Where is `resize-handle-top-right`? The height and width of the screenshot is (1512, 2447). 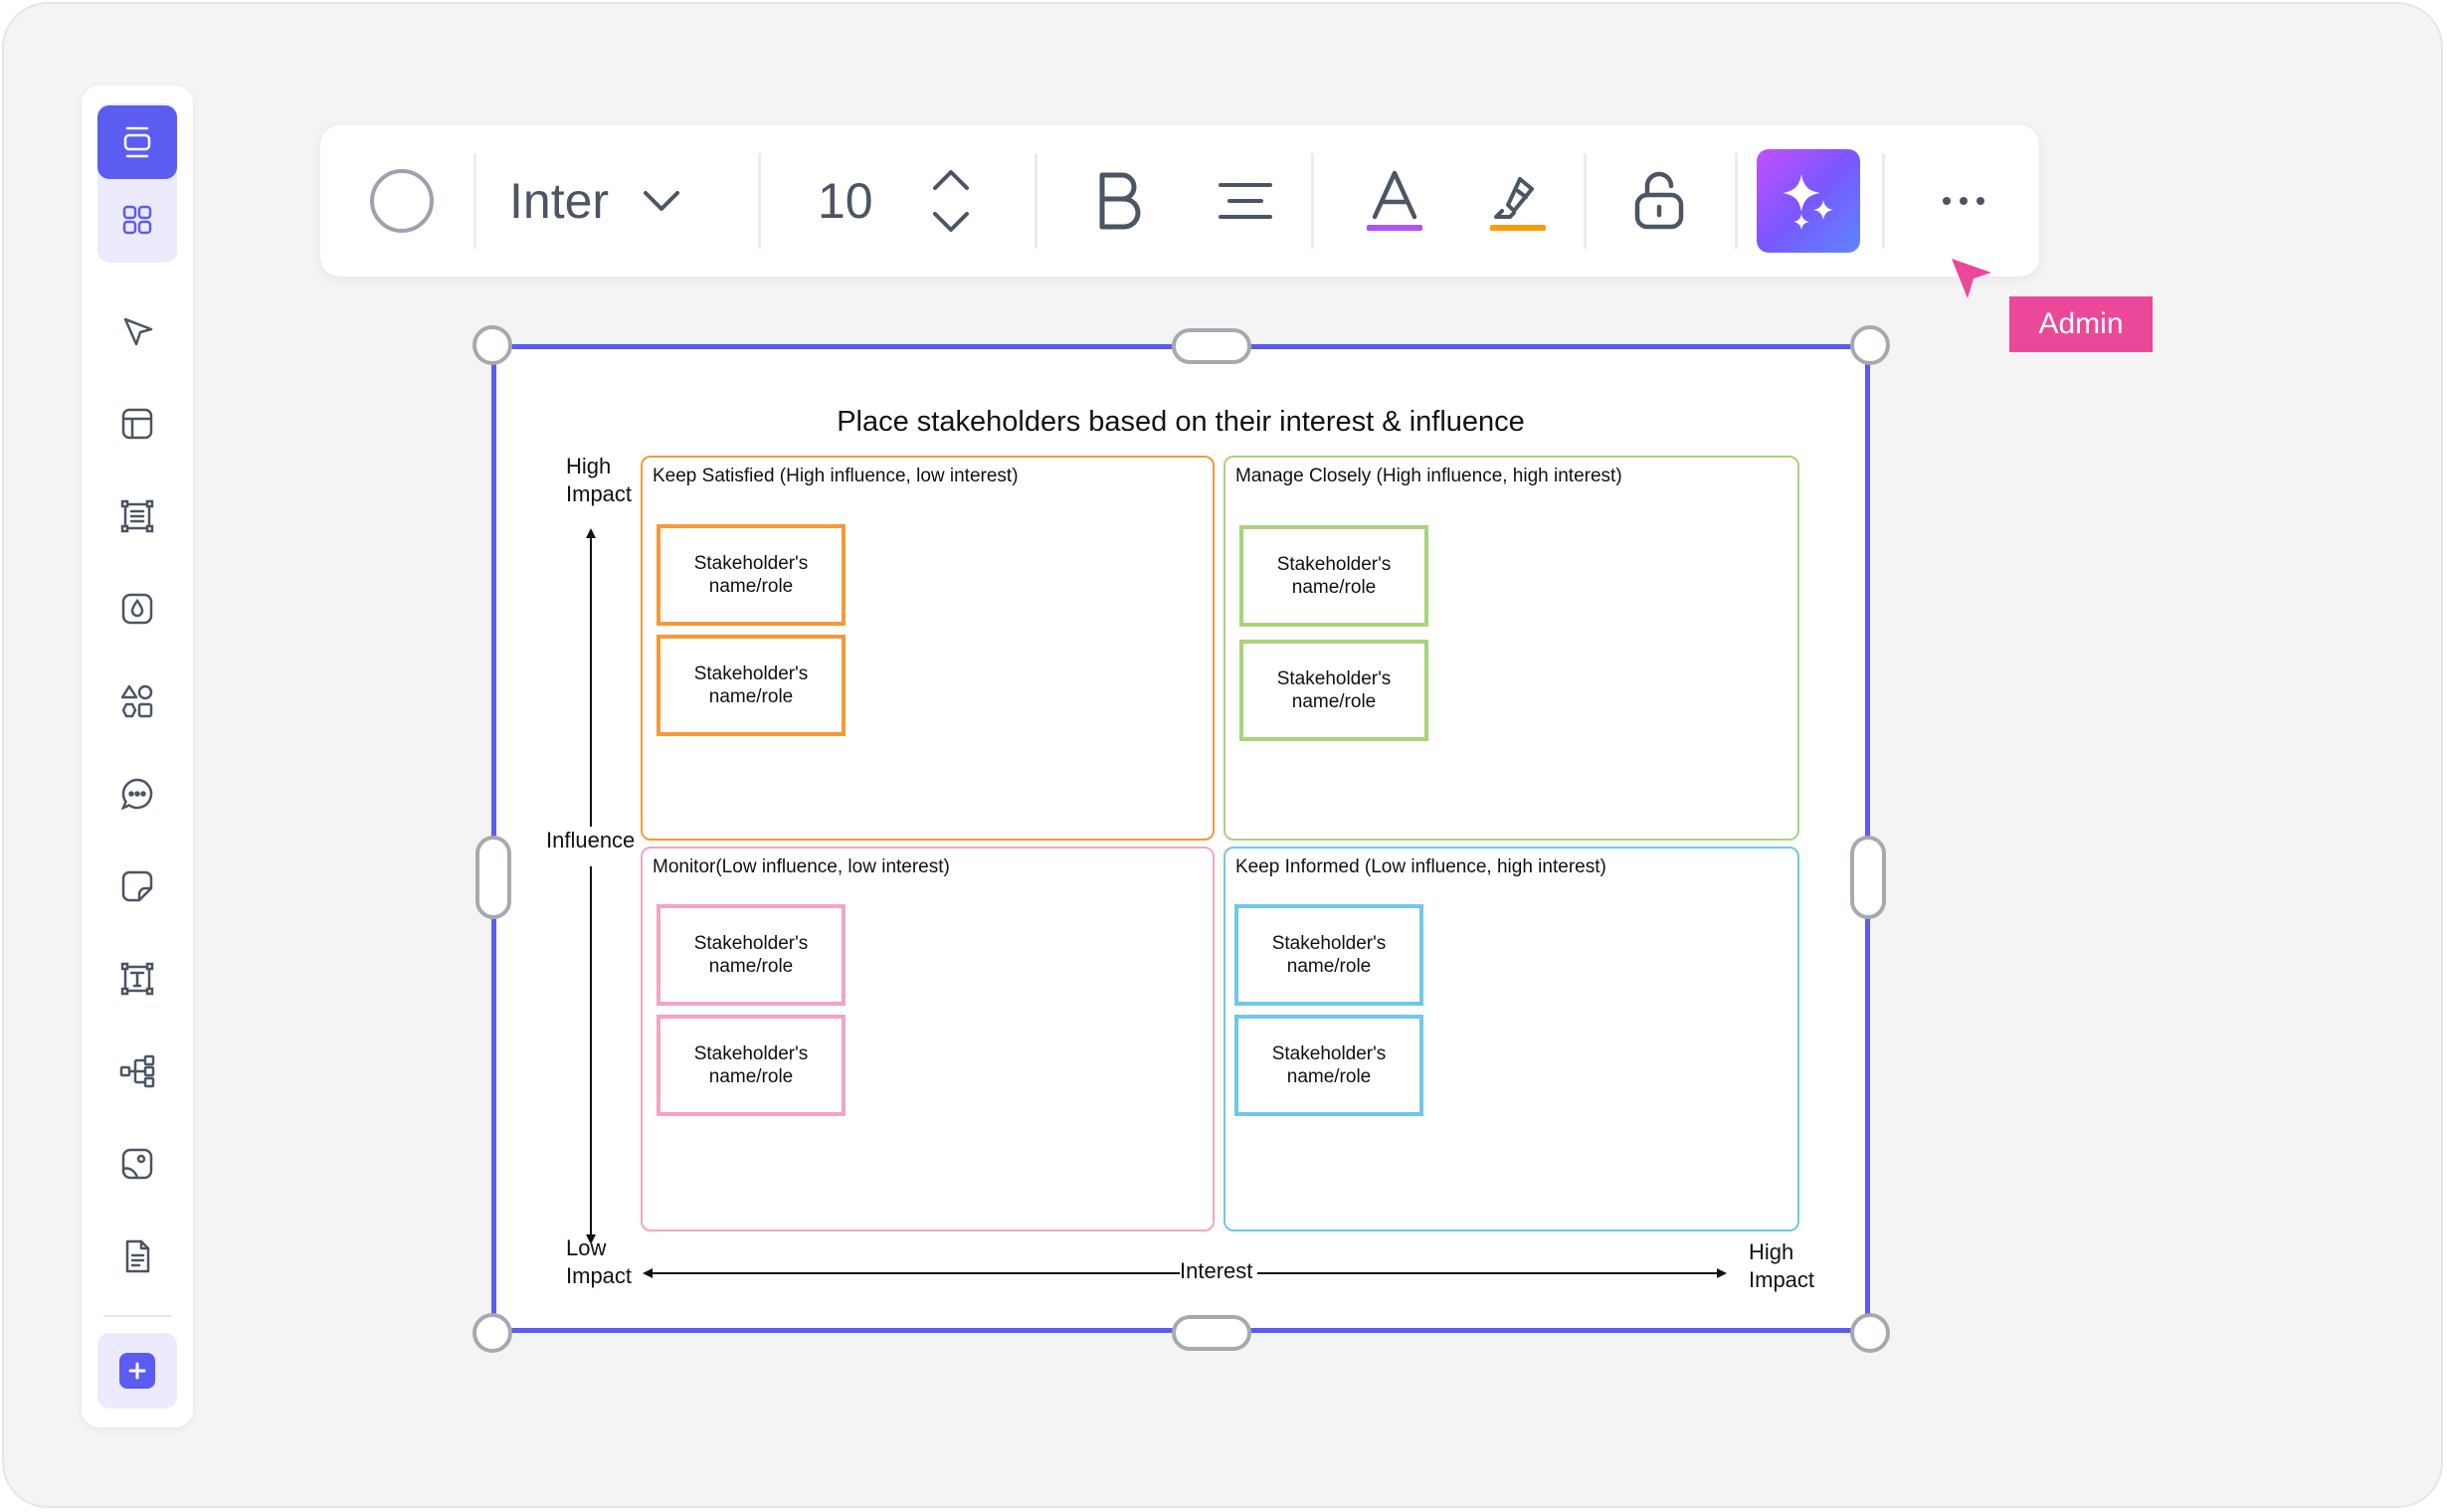
resize-handle-top-right is located at coordinates (1870, 345).